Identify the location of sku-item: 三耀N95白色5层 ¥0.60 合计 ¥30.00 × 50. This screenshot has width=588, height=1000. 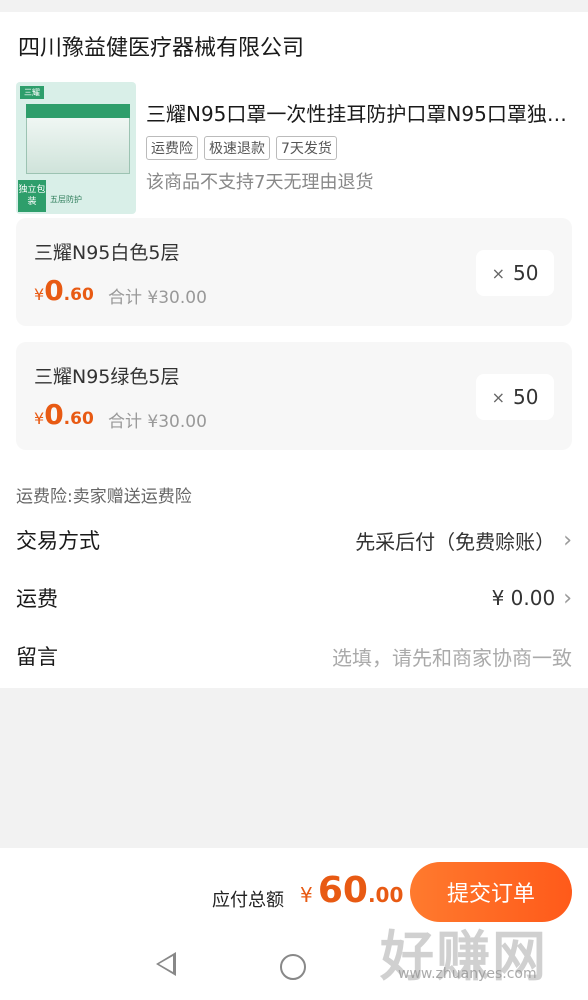
(294, 272).